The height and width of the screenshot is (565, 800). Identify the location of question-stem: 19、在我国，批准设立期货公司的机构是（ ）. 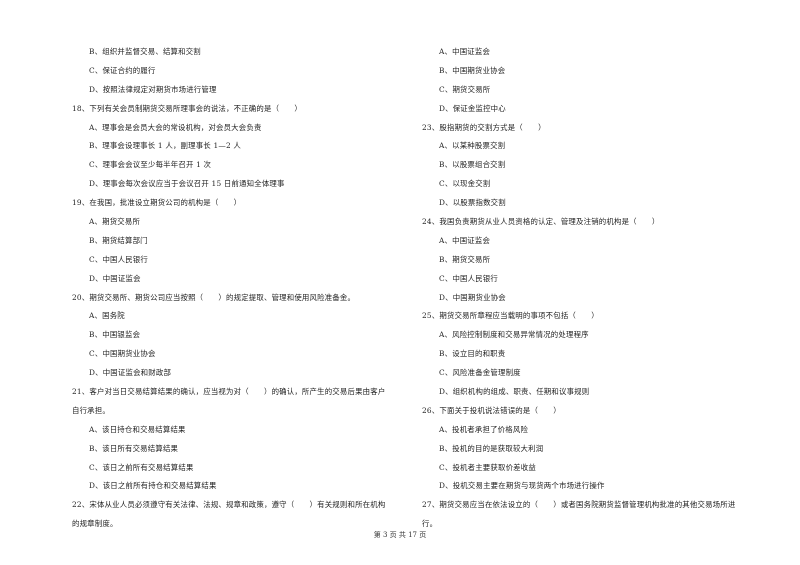
(157, 203).